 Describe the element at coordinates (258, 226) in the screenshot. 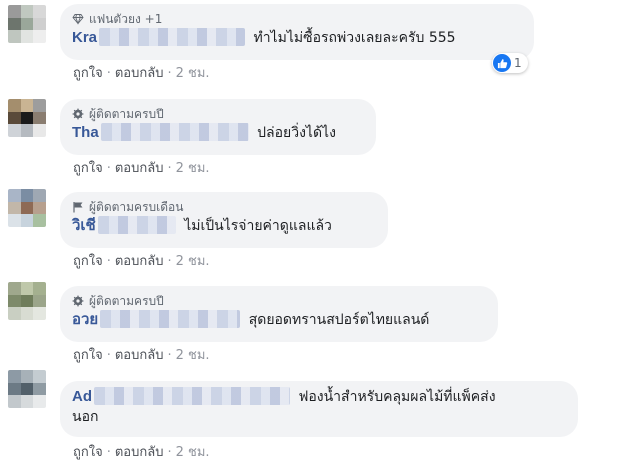

I see `comment-text: ไม่เป็นไรจ่ายค่าดูแลแล้ว` at that location.